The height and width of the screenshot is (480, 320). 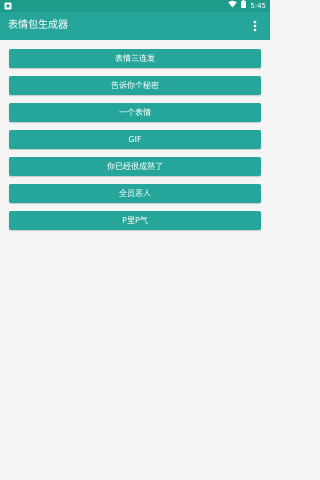 I want to click on more-options-button, so click(x=255, y=26).